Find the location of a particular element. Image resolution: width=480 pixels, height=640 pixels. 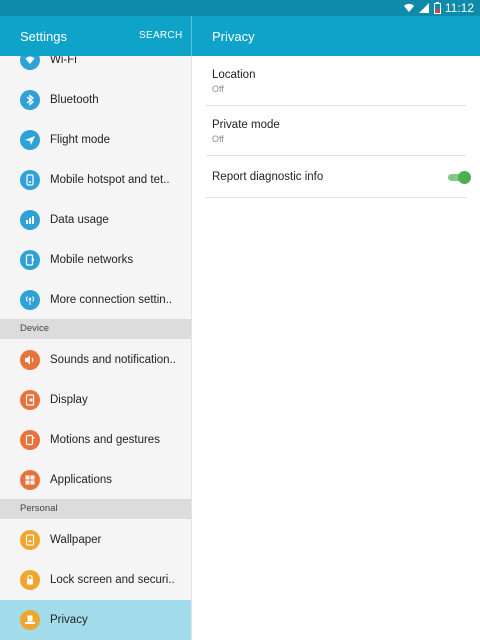

wallpaper-icon is located at coordinates (30, 540).